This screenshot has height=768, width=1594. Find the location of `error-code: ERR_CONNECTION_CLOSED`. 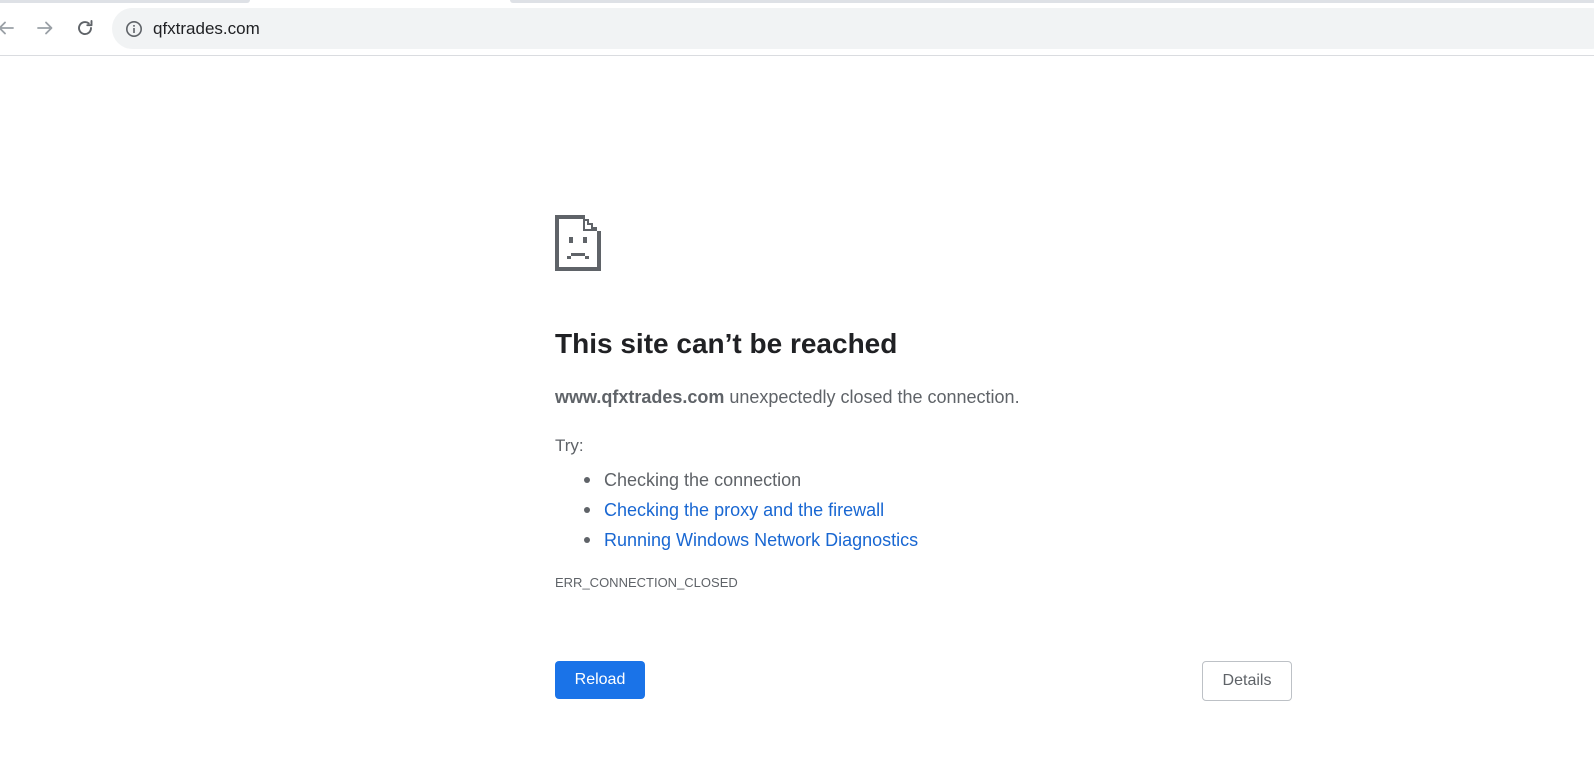

error-code: ERR_CONNECTION_CLOSED is located at coordinates (646, 582).